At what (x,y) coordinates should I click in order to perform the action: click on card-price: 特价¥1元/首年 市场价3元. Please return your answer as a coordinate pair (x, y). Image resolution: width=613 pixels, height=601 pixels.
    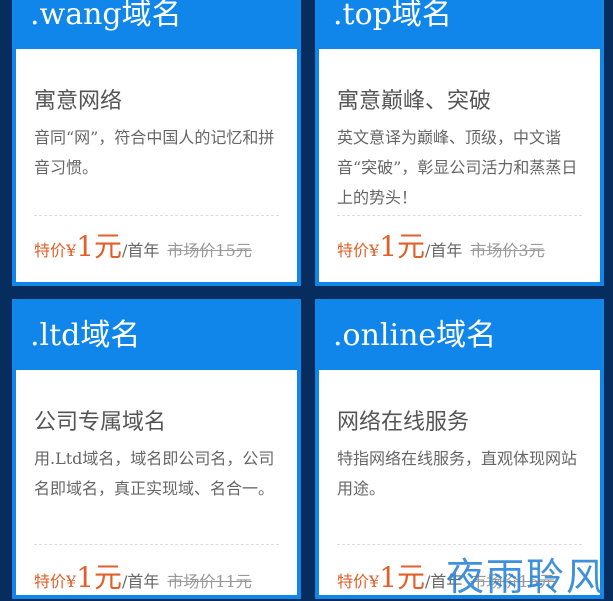
    Looking at the image, I should click on (441, 245).